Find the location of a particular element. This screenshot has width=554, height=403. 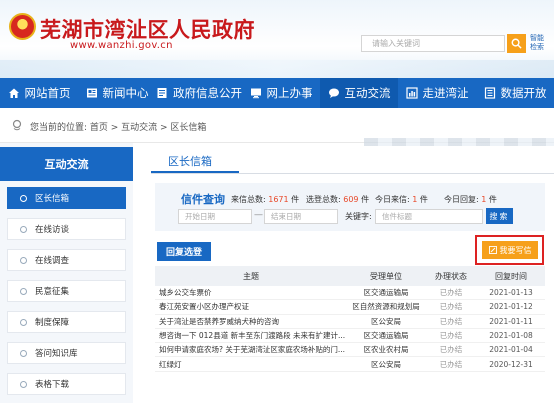

sidebar-item-mayor-mailbox: 区长信箱 is located at coordinates (66, 198).